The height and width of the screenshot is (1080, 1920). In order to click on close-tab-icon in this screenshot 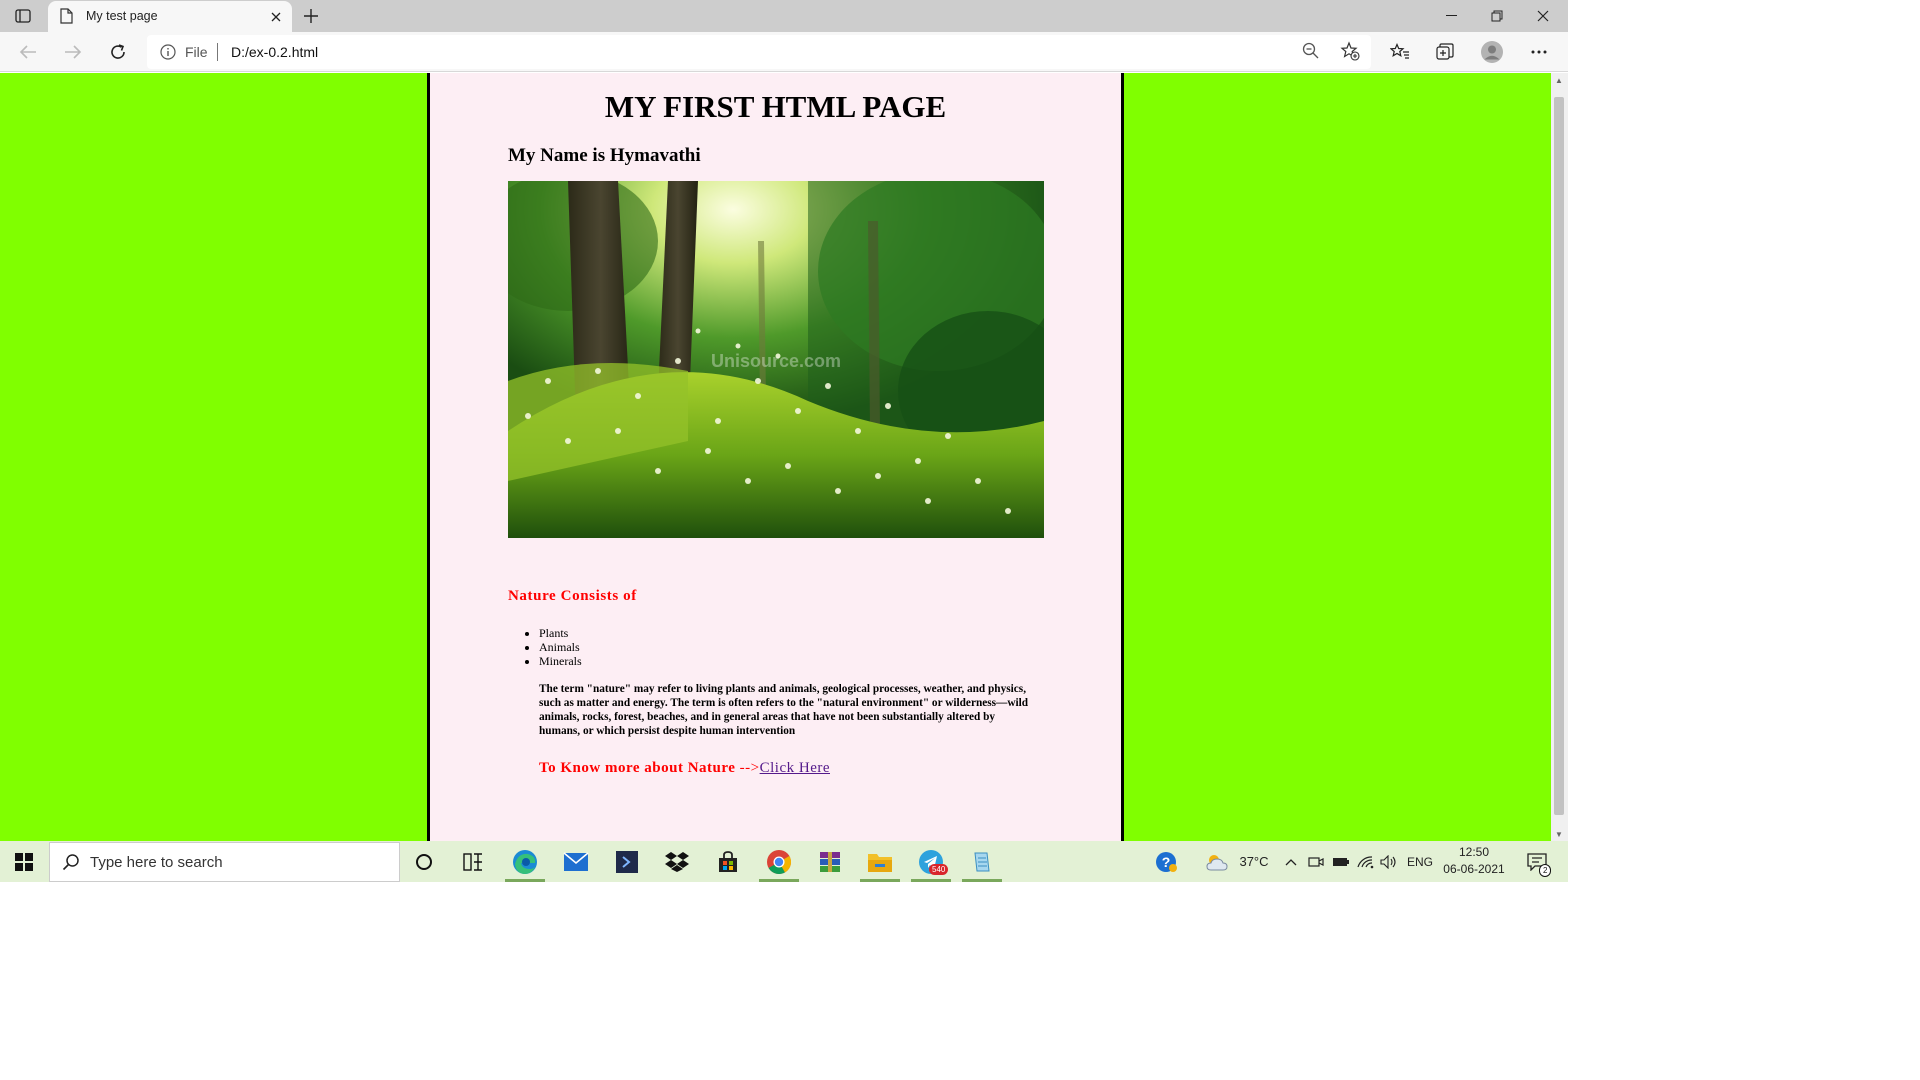, I will do `click(276, 17)`.